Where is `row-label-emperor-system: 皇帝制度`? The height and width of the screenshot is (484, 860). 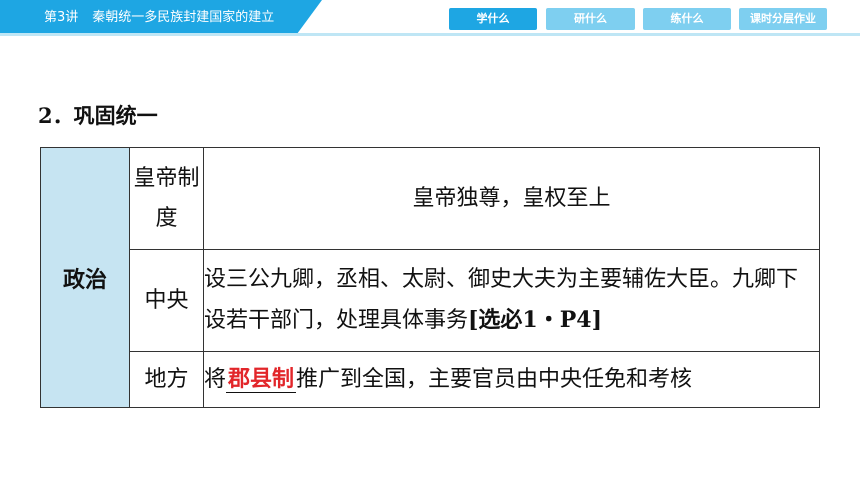
row-label-emperor-system: 皇帝制度 is located at coordinates (166, 198).